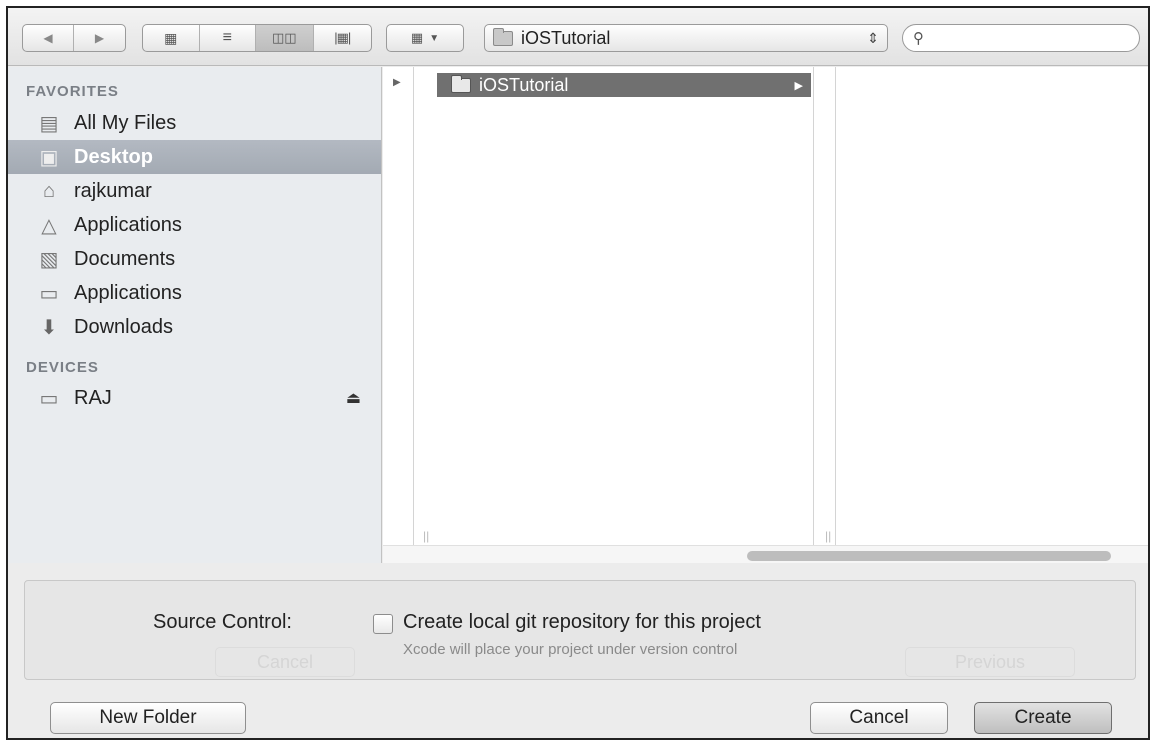  Describe the element at coordinates (285, 662) in the screenshot. I see `ghost-cancel-button: Cancel` at that location.